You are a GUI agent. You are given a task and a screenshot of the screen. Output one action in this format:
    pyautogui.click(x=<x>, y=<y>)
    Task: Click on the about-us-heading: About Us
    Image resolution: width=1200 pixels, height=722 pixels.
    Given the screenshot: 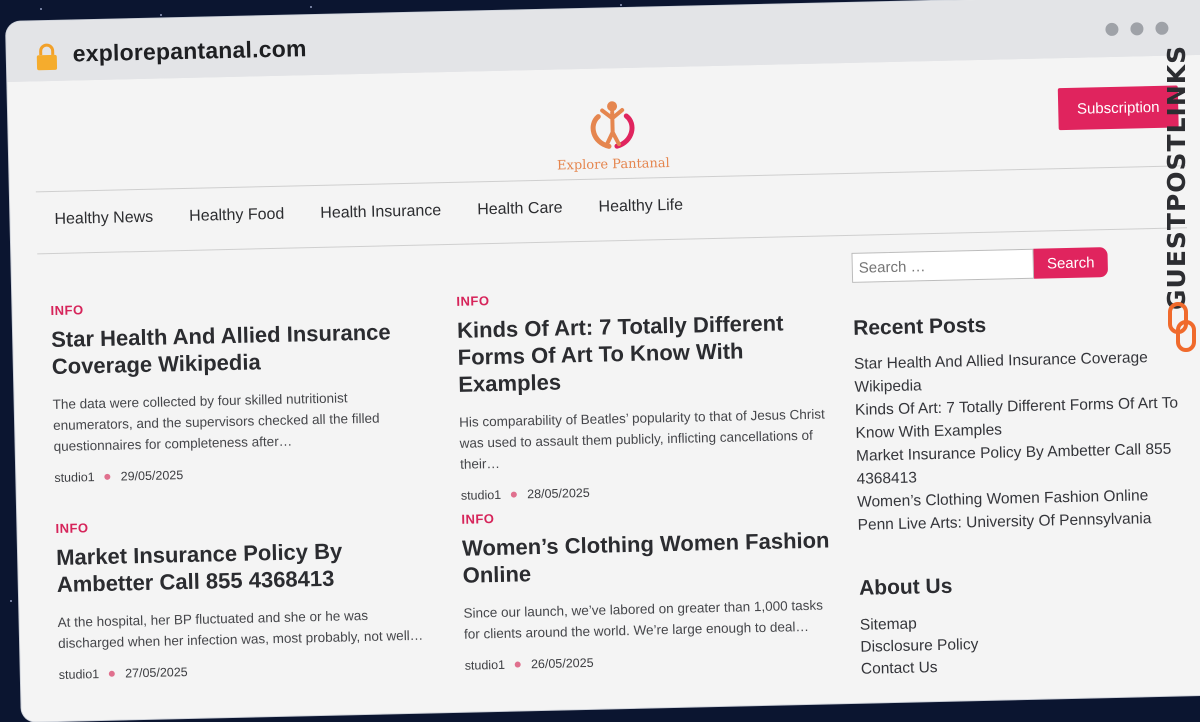 What is the action you would take?
    pyautogui.click(x=905, y=587)
    